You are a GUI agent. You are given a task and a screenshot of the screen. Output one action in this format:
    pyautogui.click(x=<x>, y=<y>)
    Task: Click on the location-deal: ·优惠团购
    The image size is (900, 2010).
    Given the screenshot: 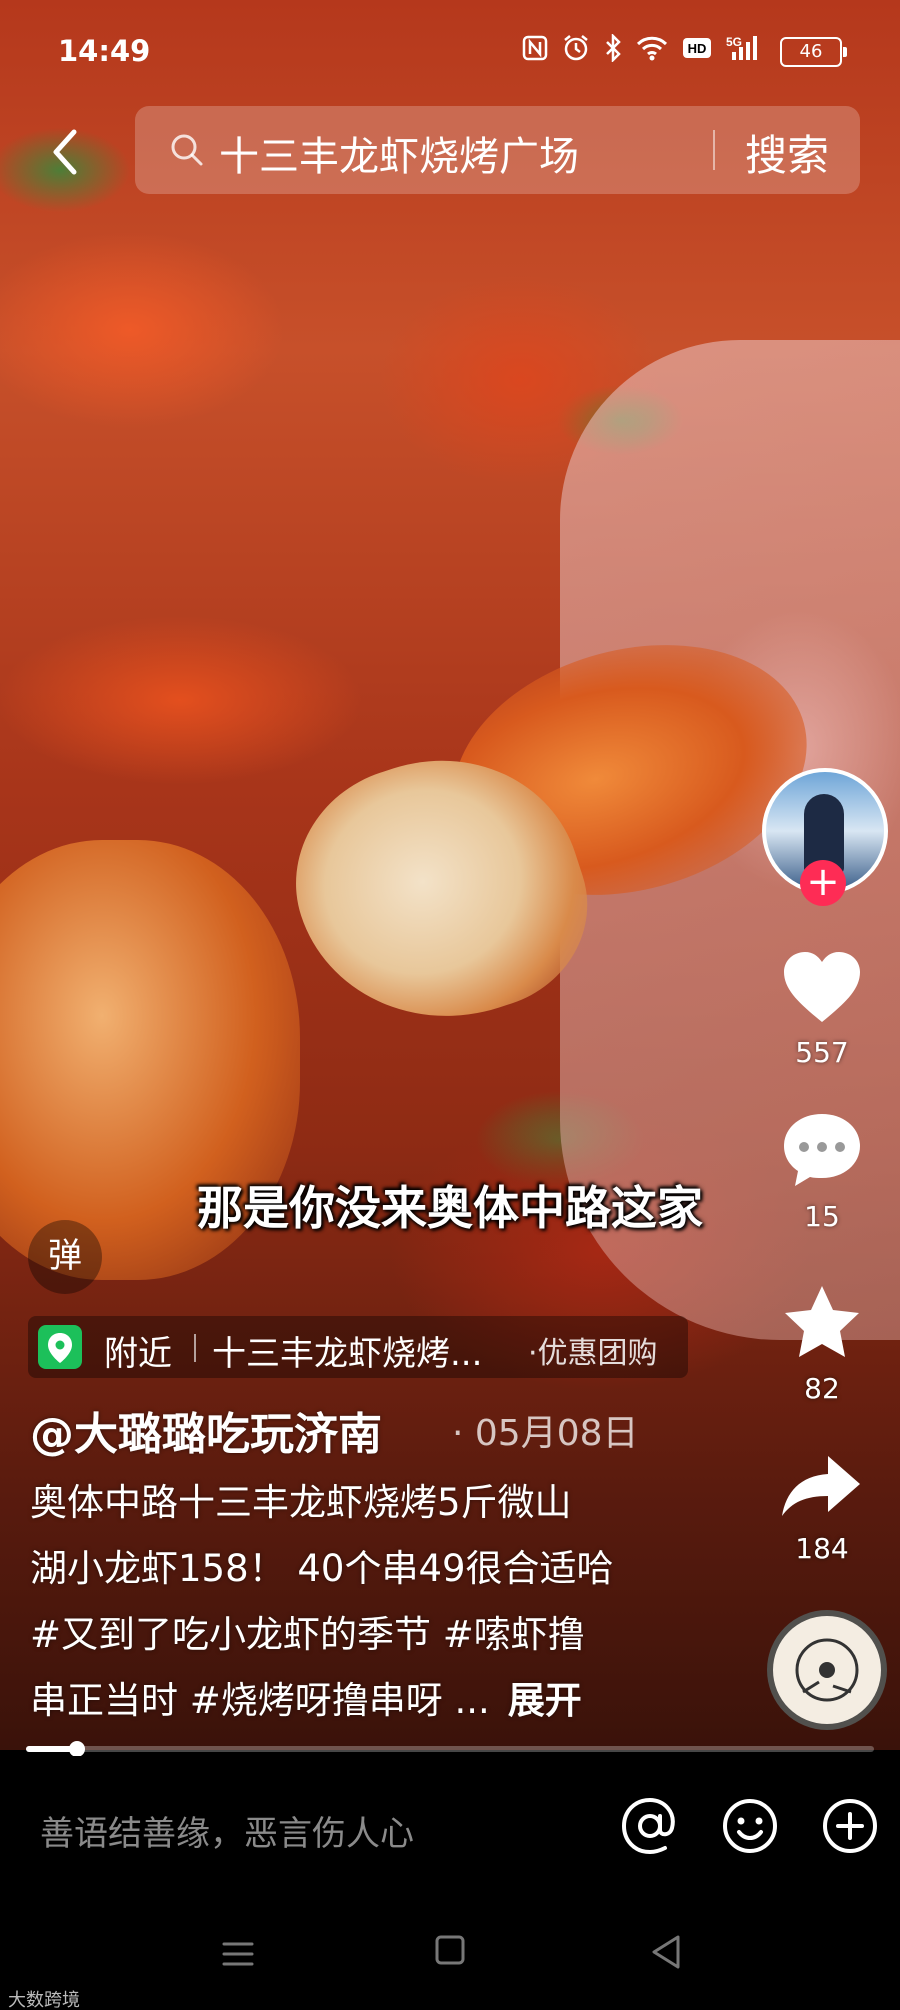 What is the action you would take?
    pyautogui.click(x=593, y=1353)
    